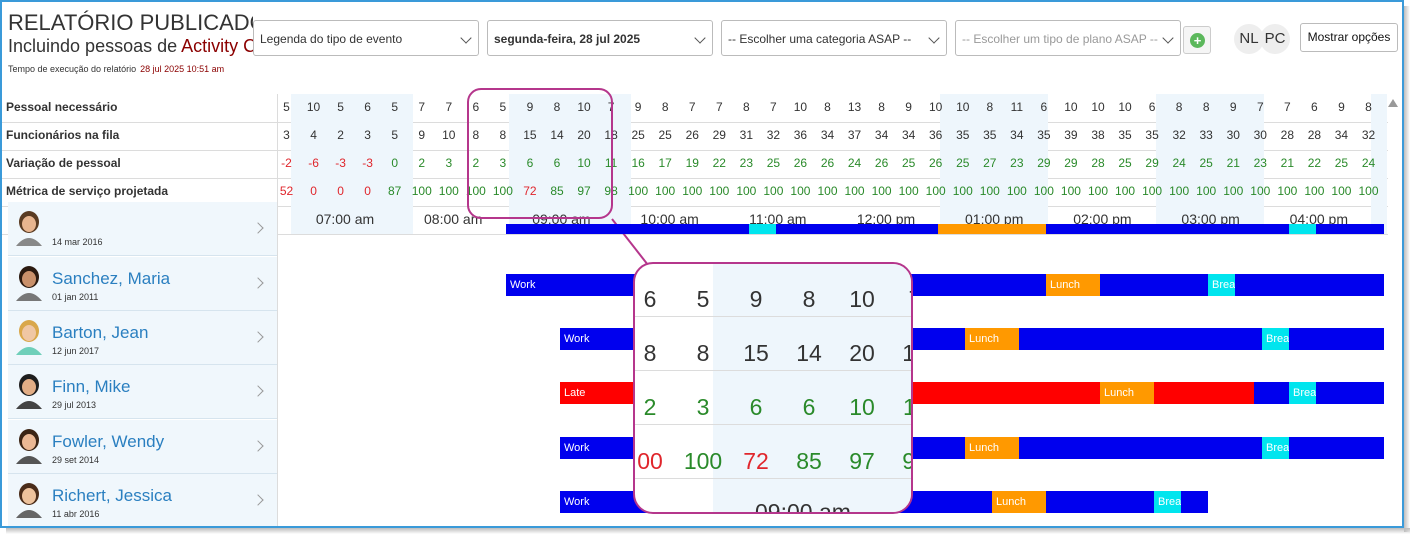 This screenshot has width=1417, height=542. I want to click on zoom-cell: 7, so click(900, 299).